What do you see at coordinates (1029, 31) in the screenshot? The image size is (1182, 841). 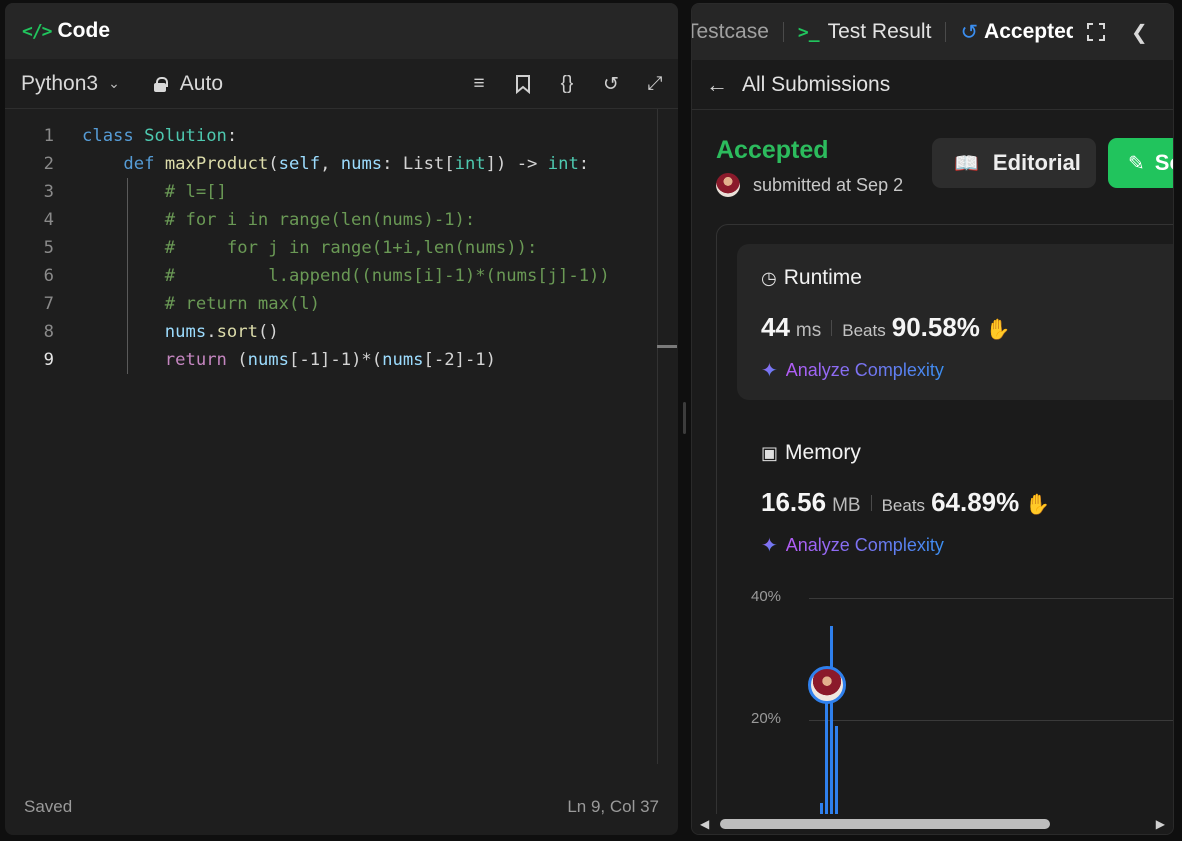 I see `tab-accepted-label: Accepted` at bounding box center [1029, 31].